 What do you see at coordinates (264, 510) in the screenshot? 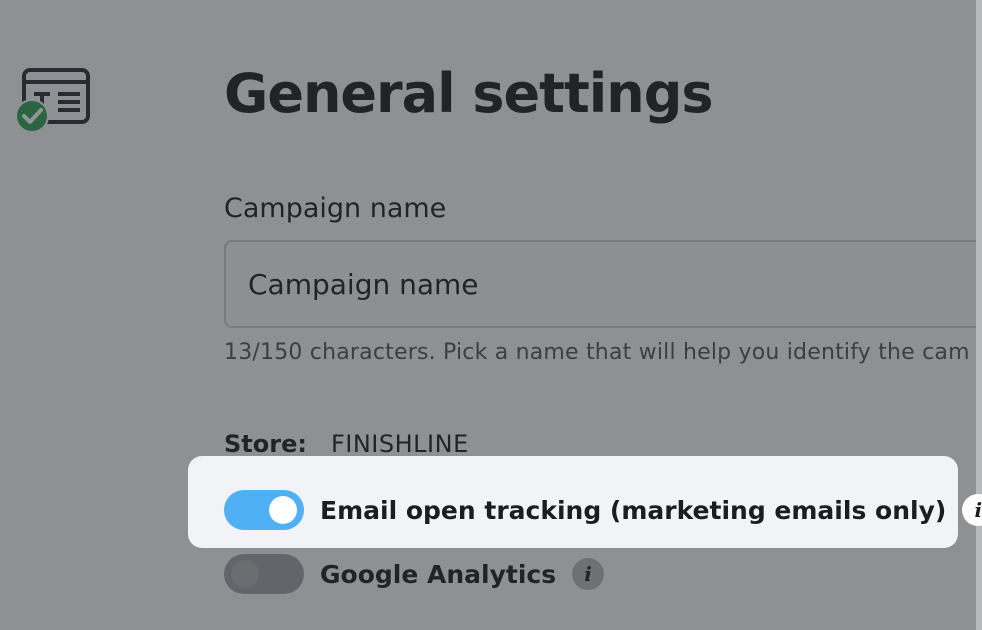
I see `email-open-tracking-toggle` at bounding box center [264, 510].